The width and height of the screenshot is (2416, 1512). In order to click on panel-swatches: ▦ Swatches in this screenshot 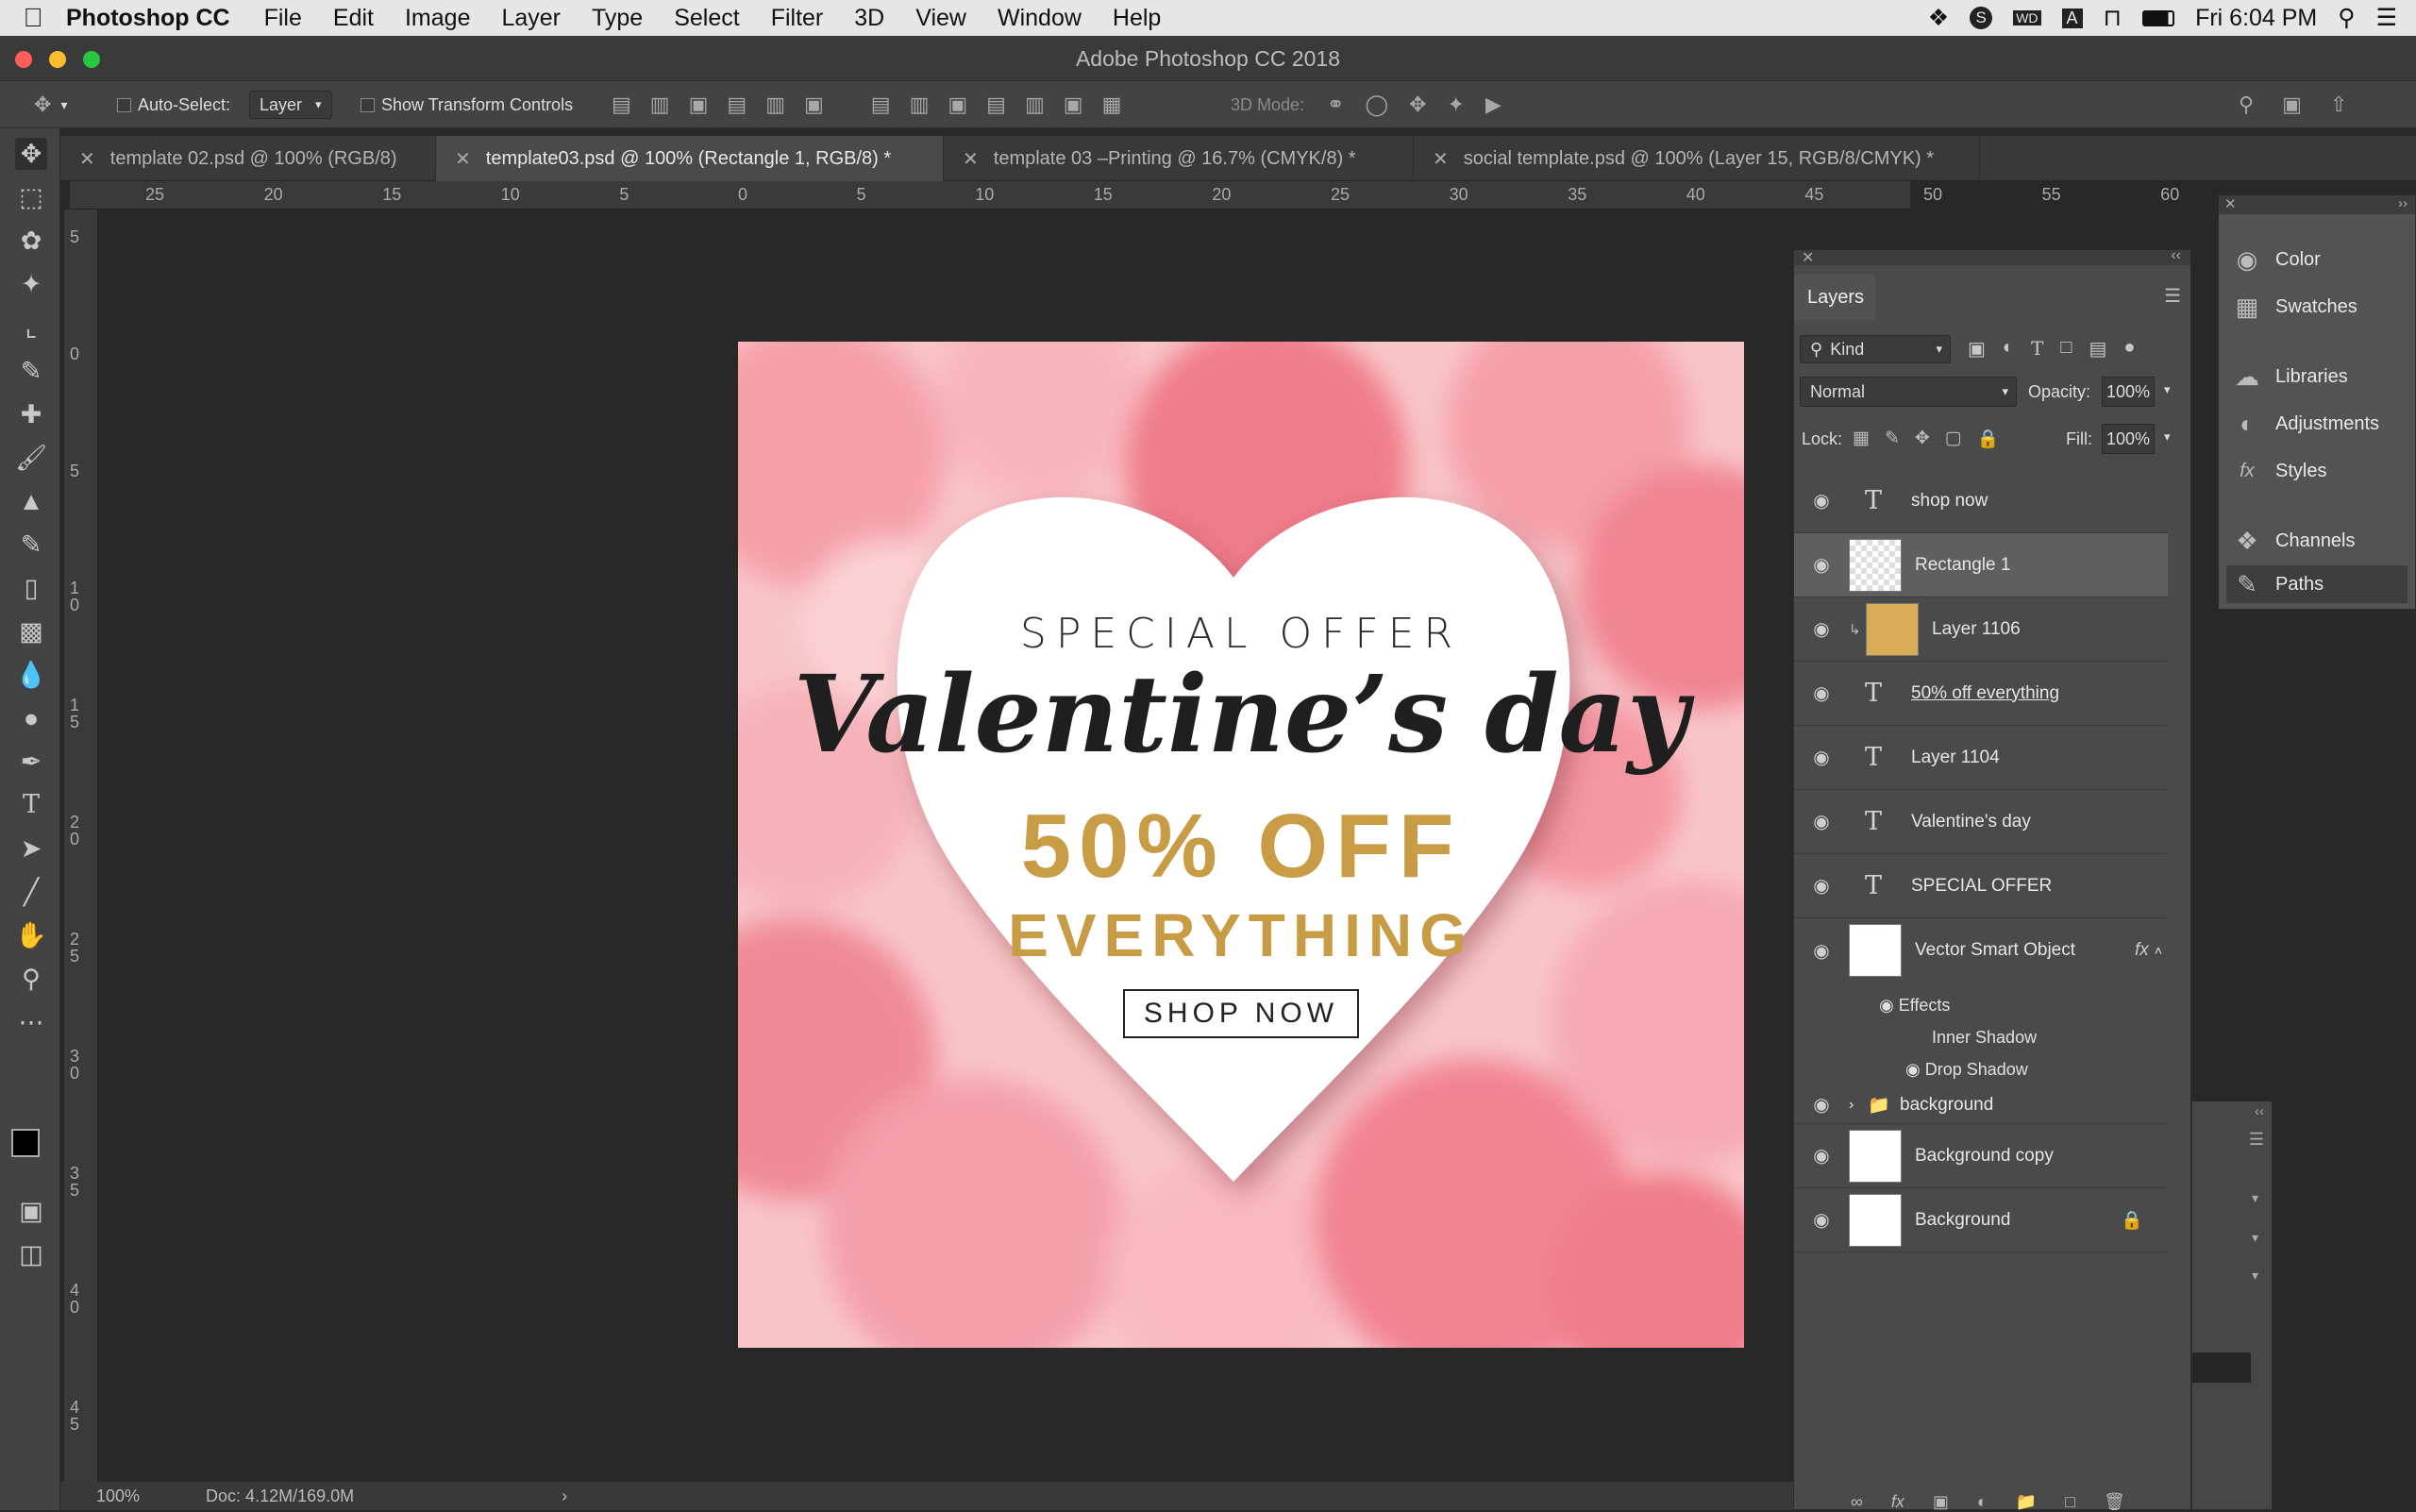, I will do `click(2294, 307)`.